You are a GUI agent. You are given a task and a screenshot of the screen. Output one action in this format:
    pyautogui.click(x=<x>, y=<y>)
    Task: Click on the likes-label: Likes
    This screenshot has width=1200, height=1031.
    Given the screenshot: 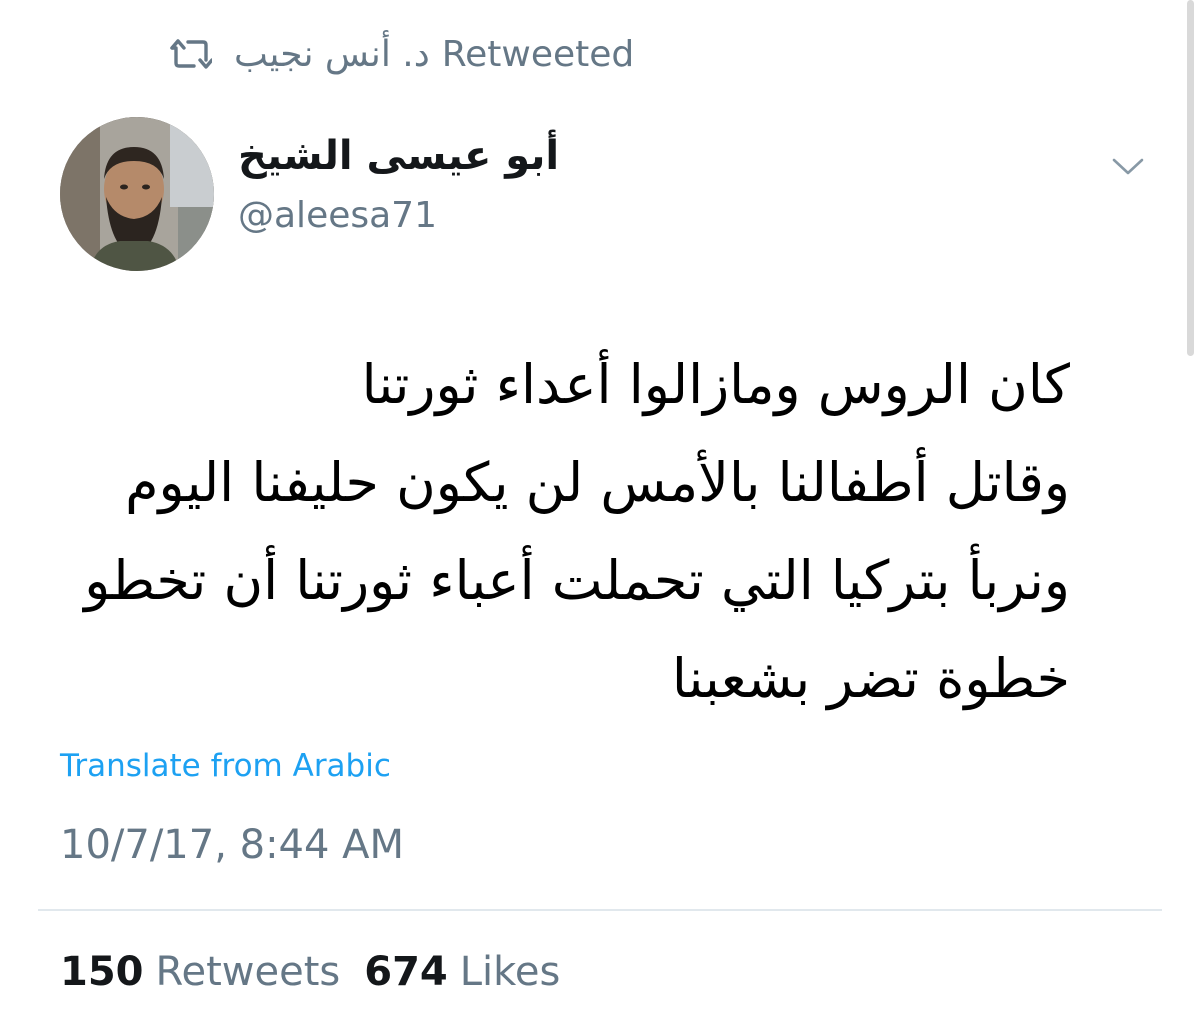 What is the action you would take?
    pyautogui.click(x=510, y=972)
    